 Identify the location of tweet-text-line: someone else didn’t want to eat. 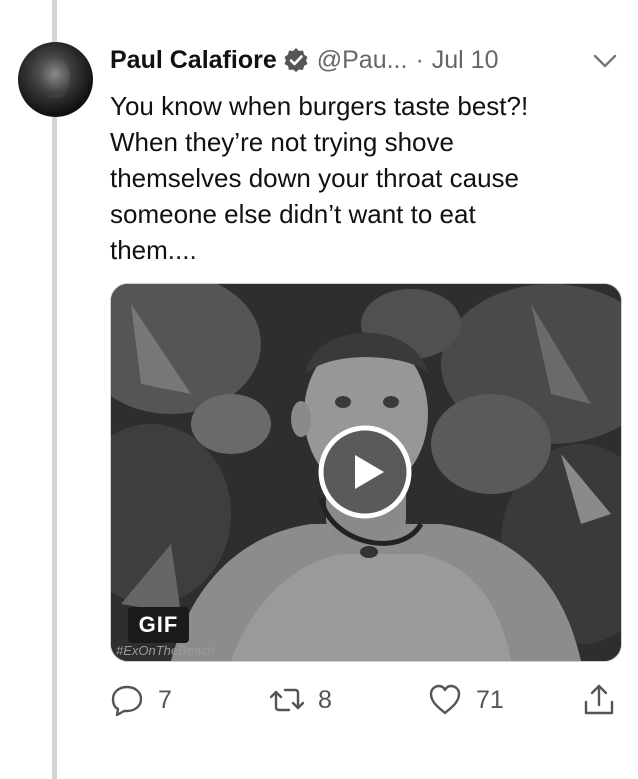
(293, 214).